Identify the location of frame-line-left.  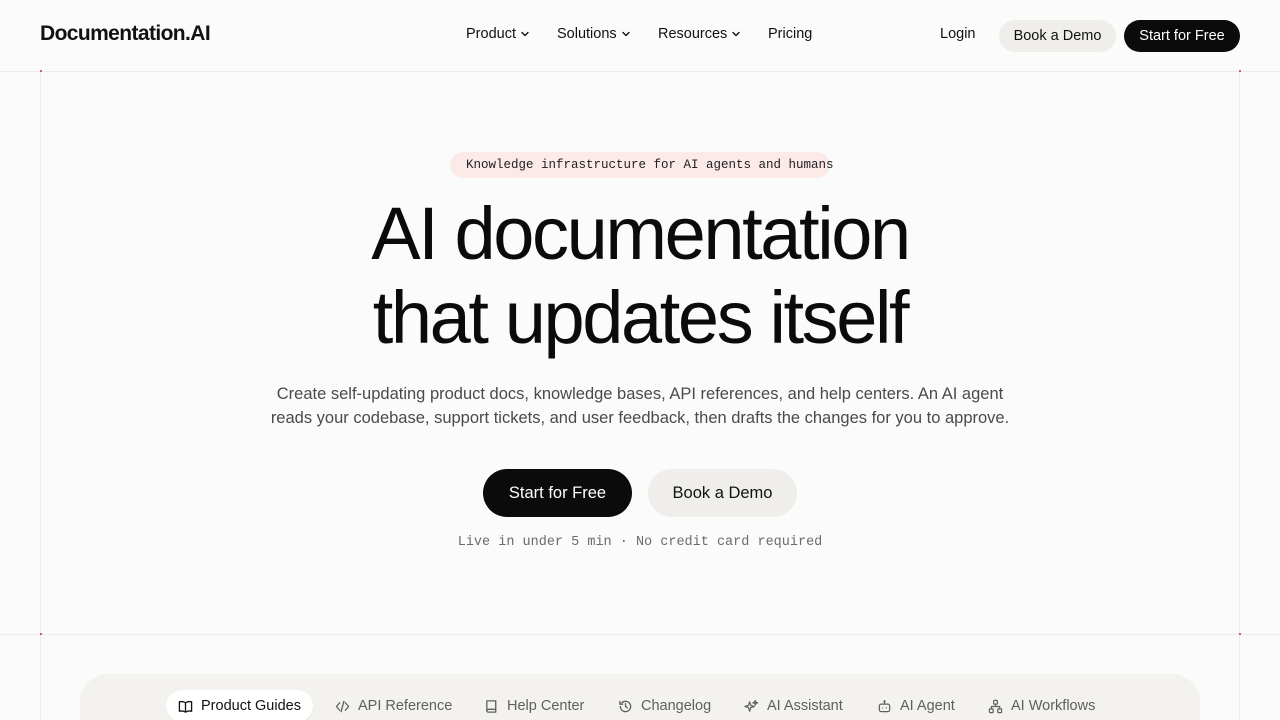
(40, 396).